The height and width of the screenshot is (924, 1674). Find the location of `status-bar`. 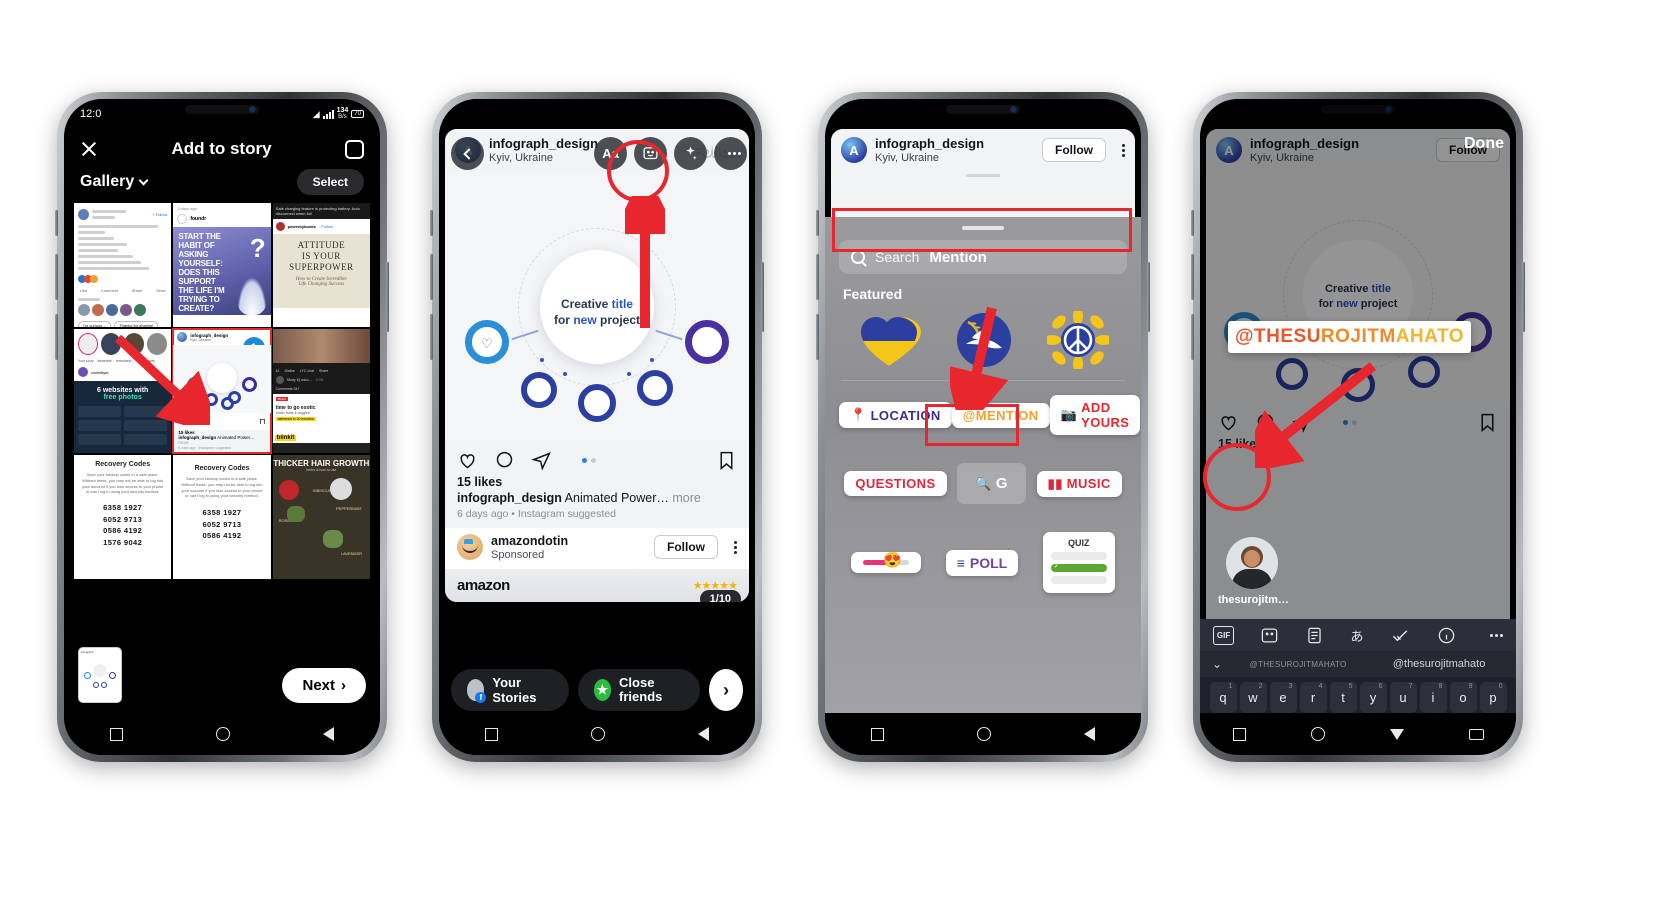

status-bar is located at coordinates (983, 114).